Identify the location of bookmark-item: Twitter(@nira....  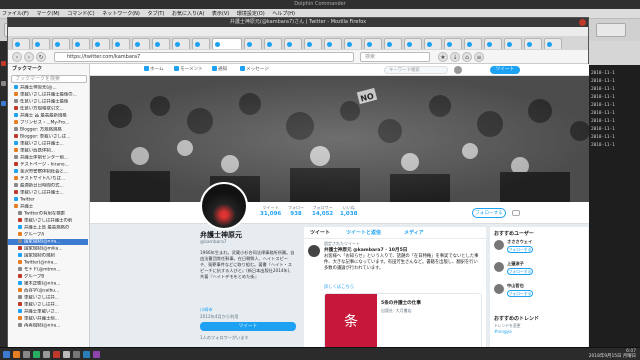
(48, 263).